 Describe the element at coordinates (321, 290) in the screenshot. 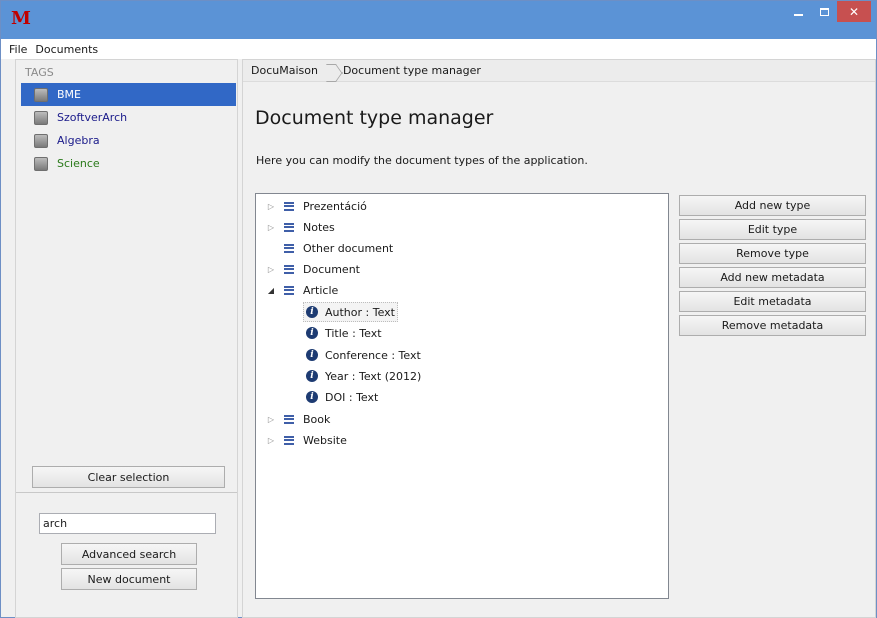

I see `tree-item-label: Article` at that location.